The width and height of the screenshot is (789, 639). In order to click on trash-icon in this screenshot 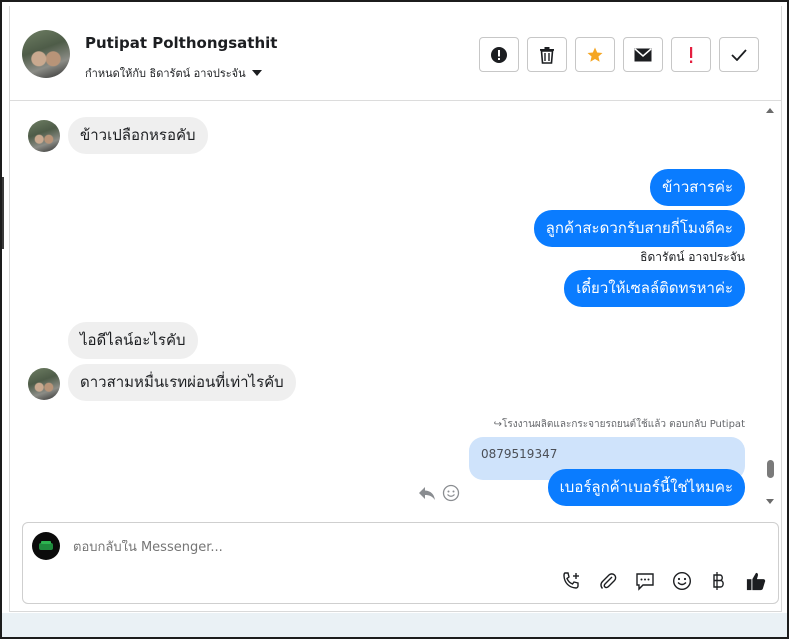, I will do `click(547, 55)`.